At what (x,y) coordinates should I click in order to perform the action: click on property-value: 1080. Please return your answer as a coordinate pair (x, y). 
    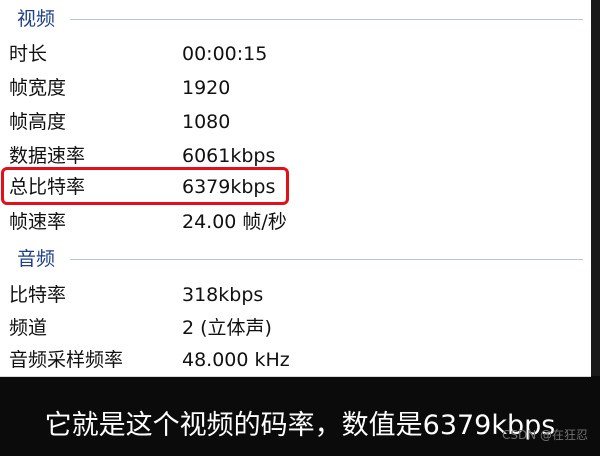
    Looking at the image, I should click on (206, 122).